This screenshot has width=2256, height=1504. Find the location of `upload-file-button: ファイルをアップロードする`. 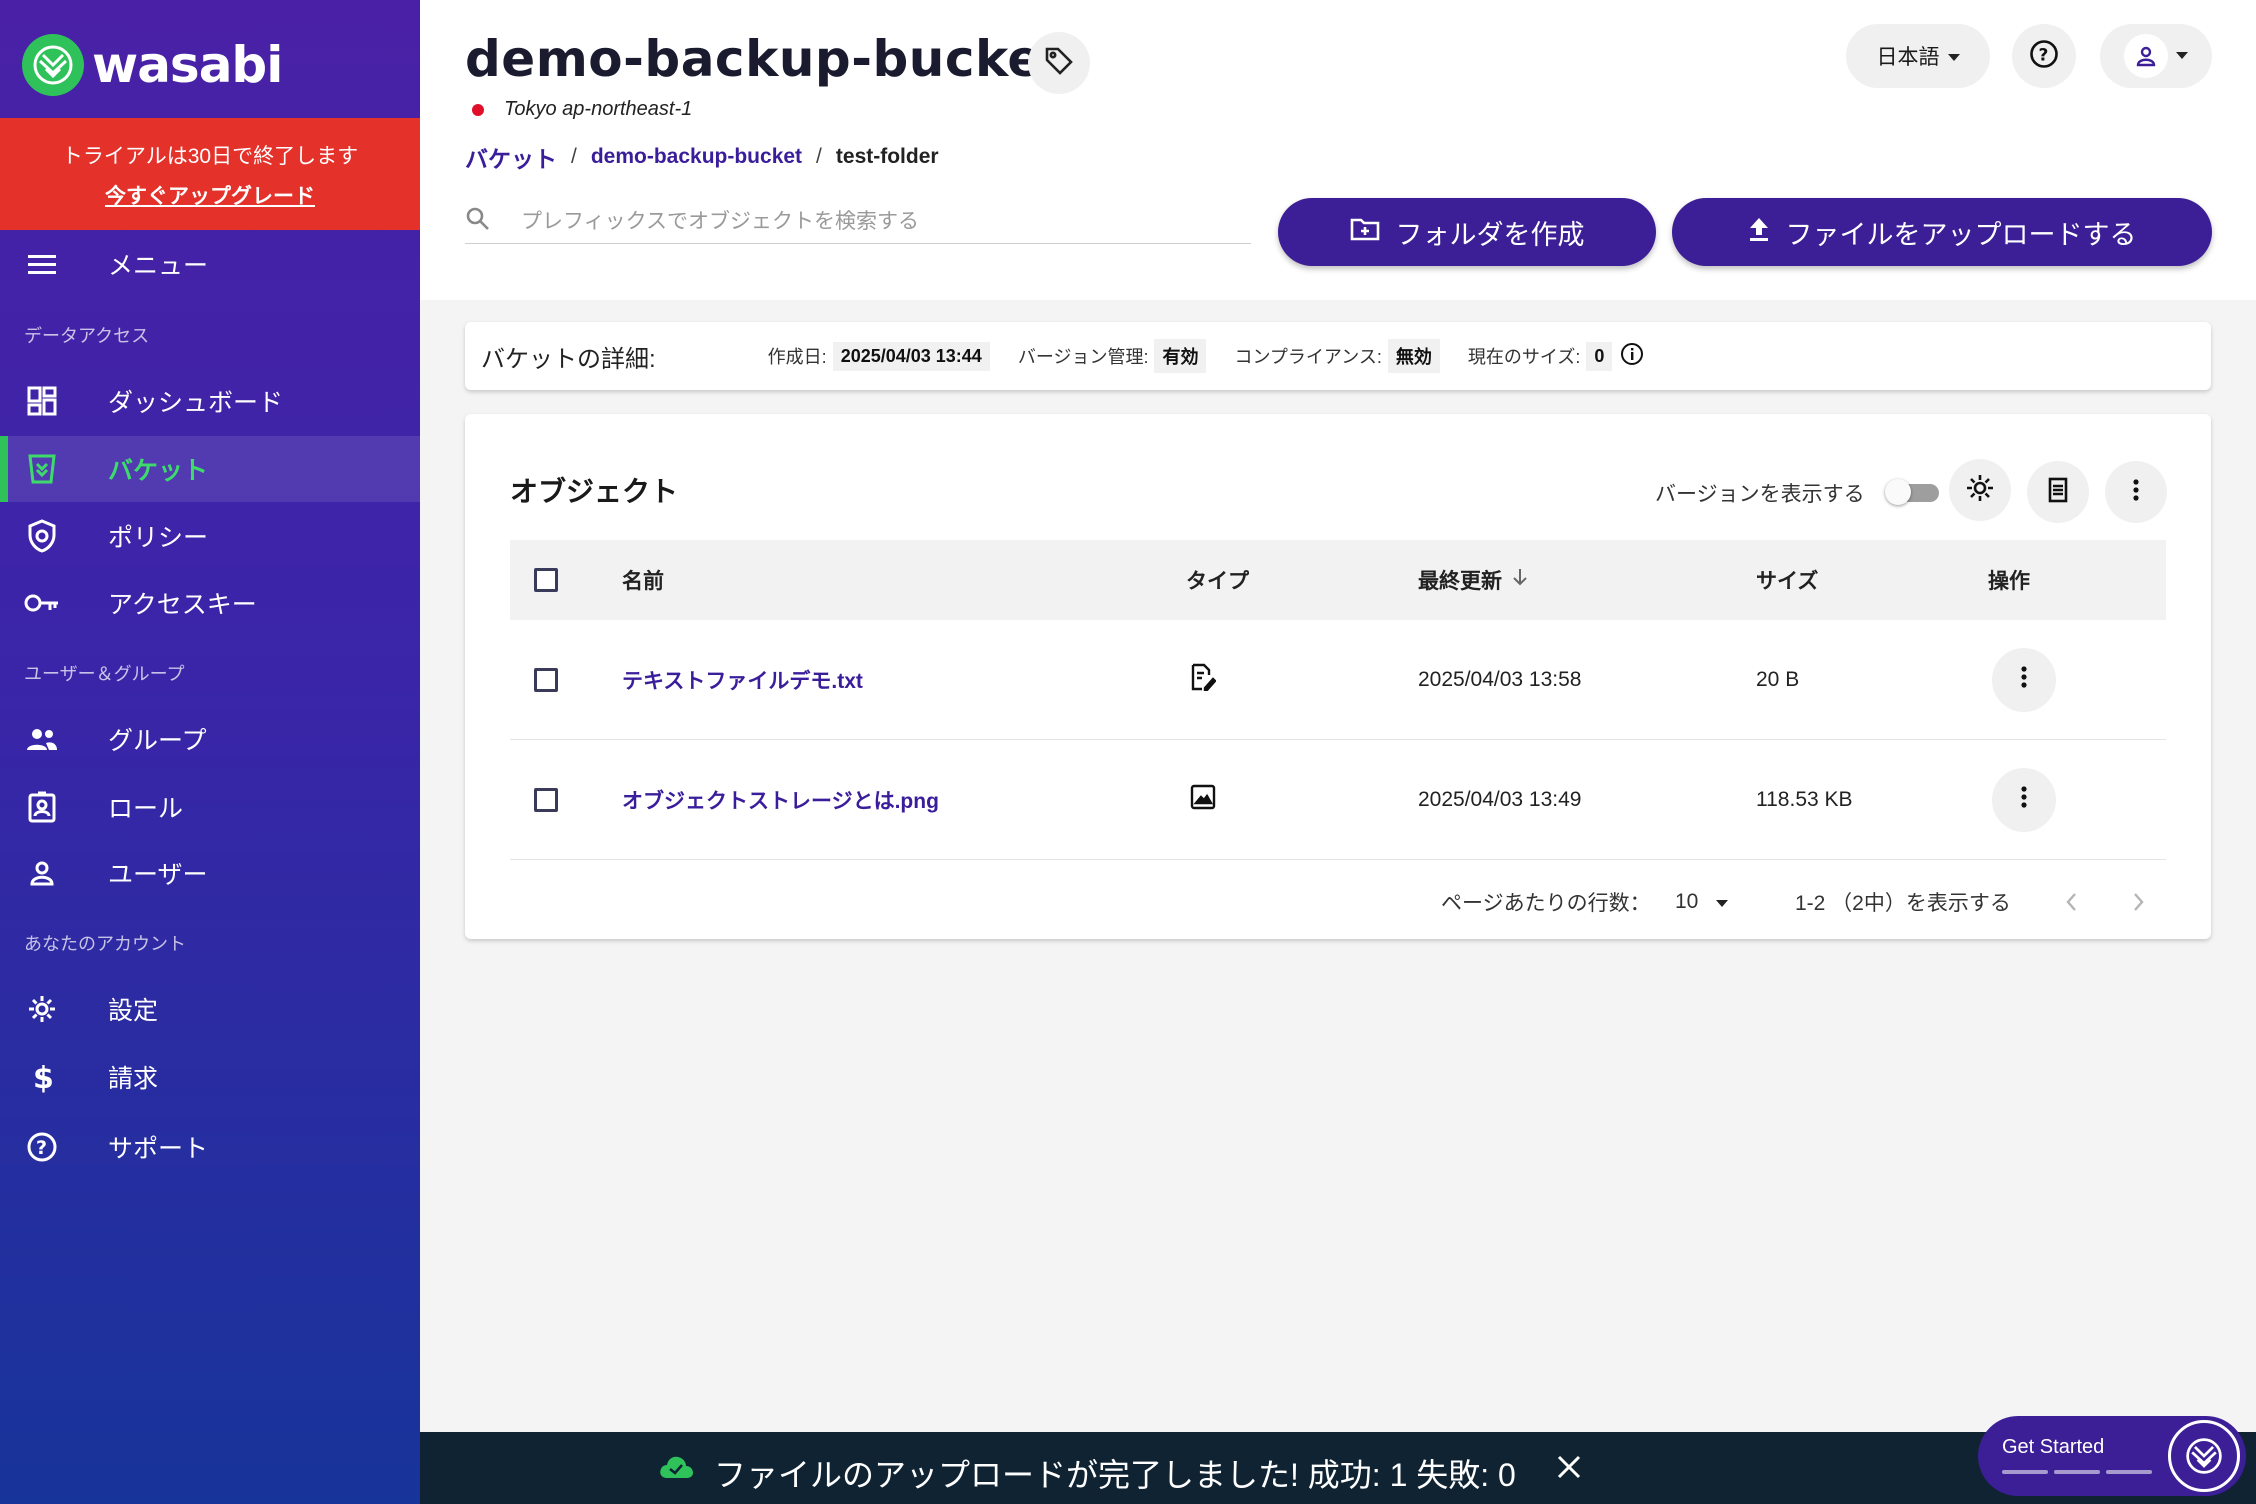

upload-file-button: ファイルをアップロードする is located at coordinates (1942, 232).